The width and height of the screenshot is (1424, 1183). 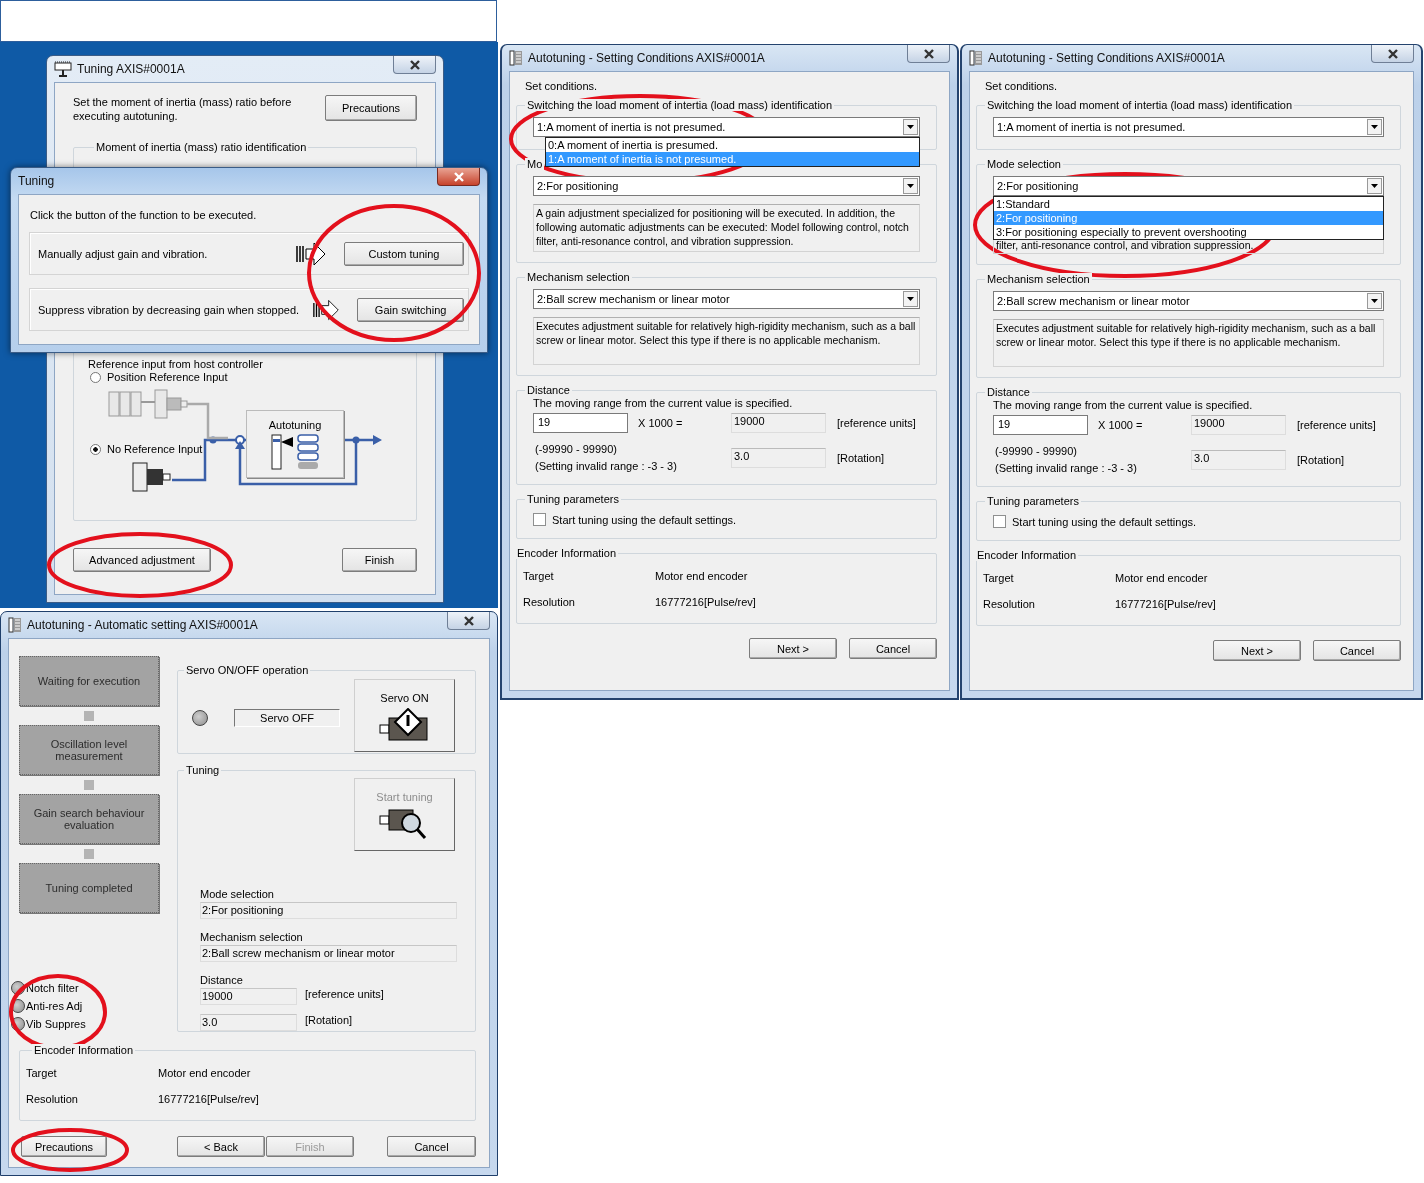 I want to click on dialog-button: Precautions, so click(x=64, y=1146).